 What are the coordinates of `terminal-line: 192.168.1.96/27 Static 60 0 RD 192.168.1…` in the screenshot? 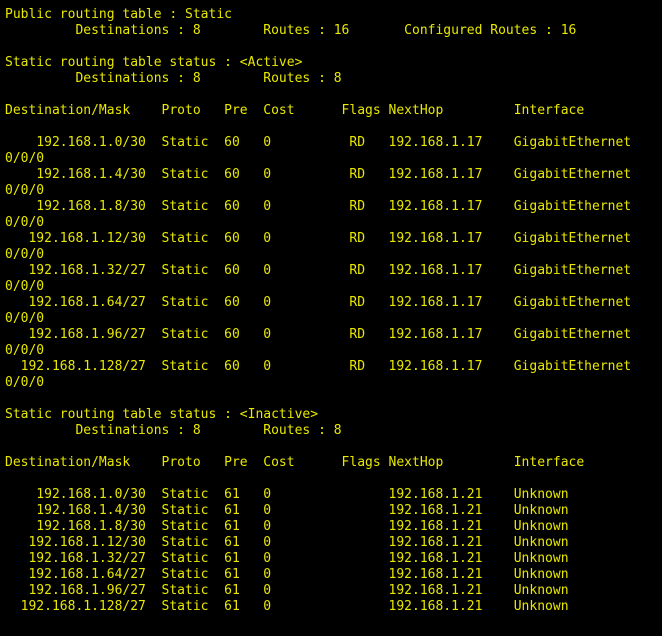 It's located at (318, 334).